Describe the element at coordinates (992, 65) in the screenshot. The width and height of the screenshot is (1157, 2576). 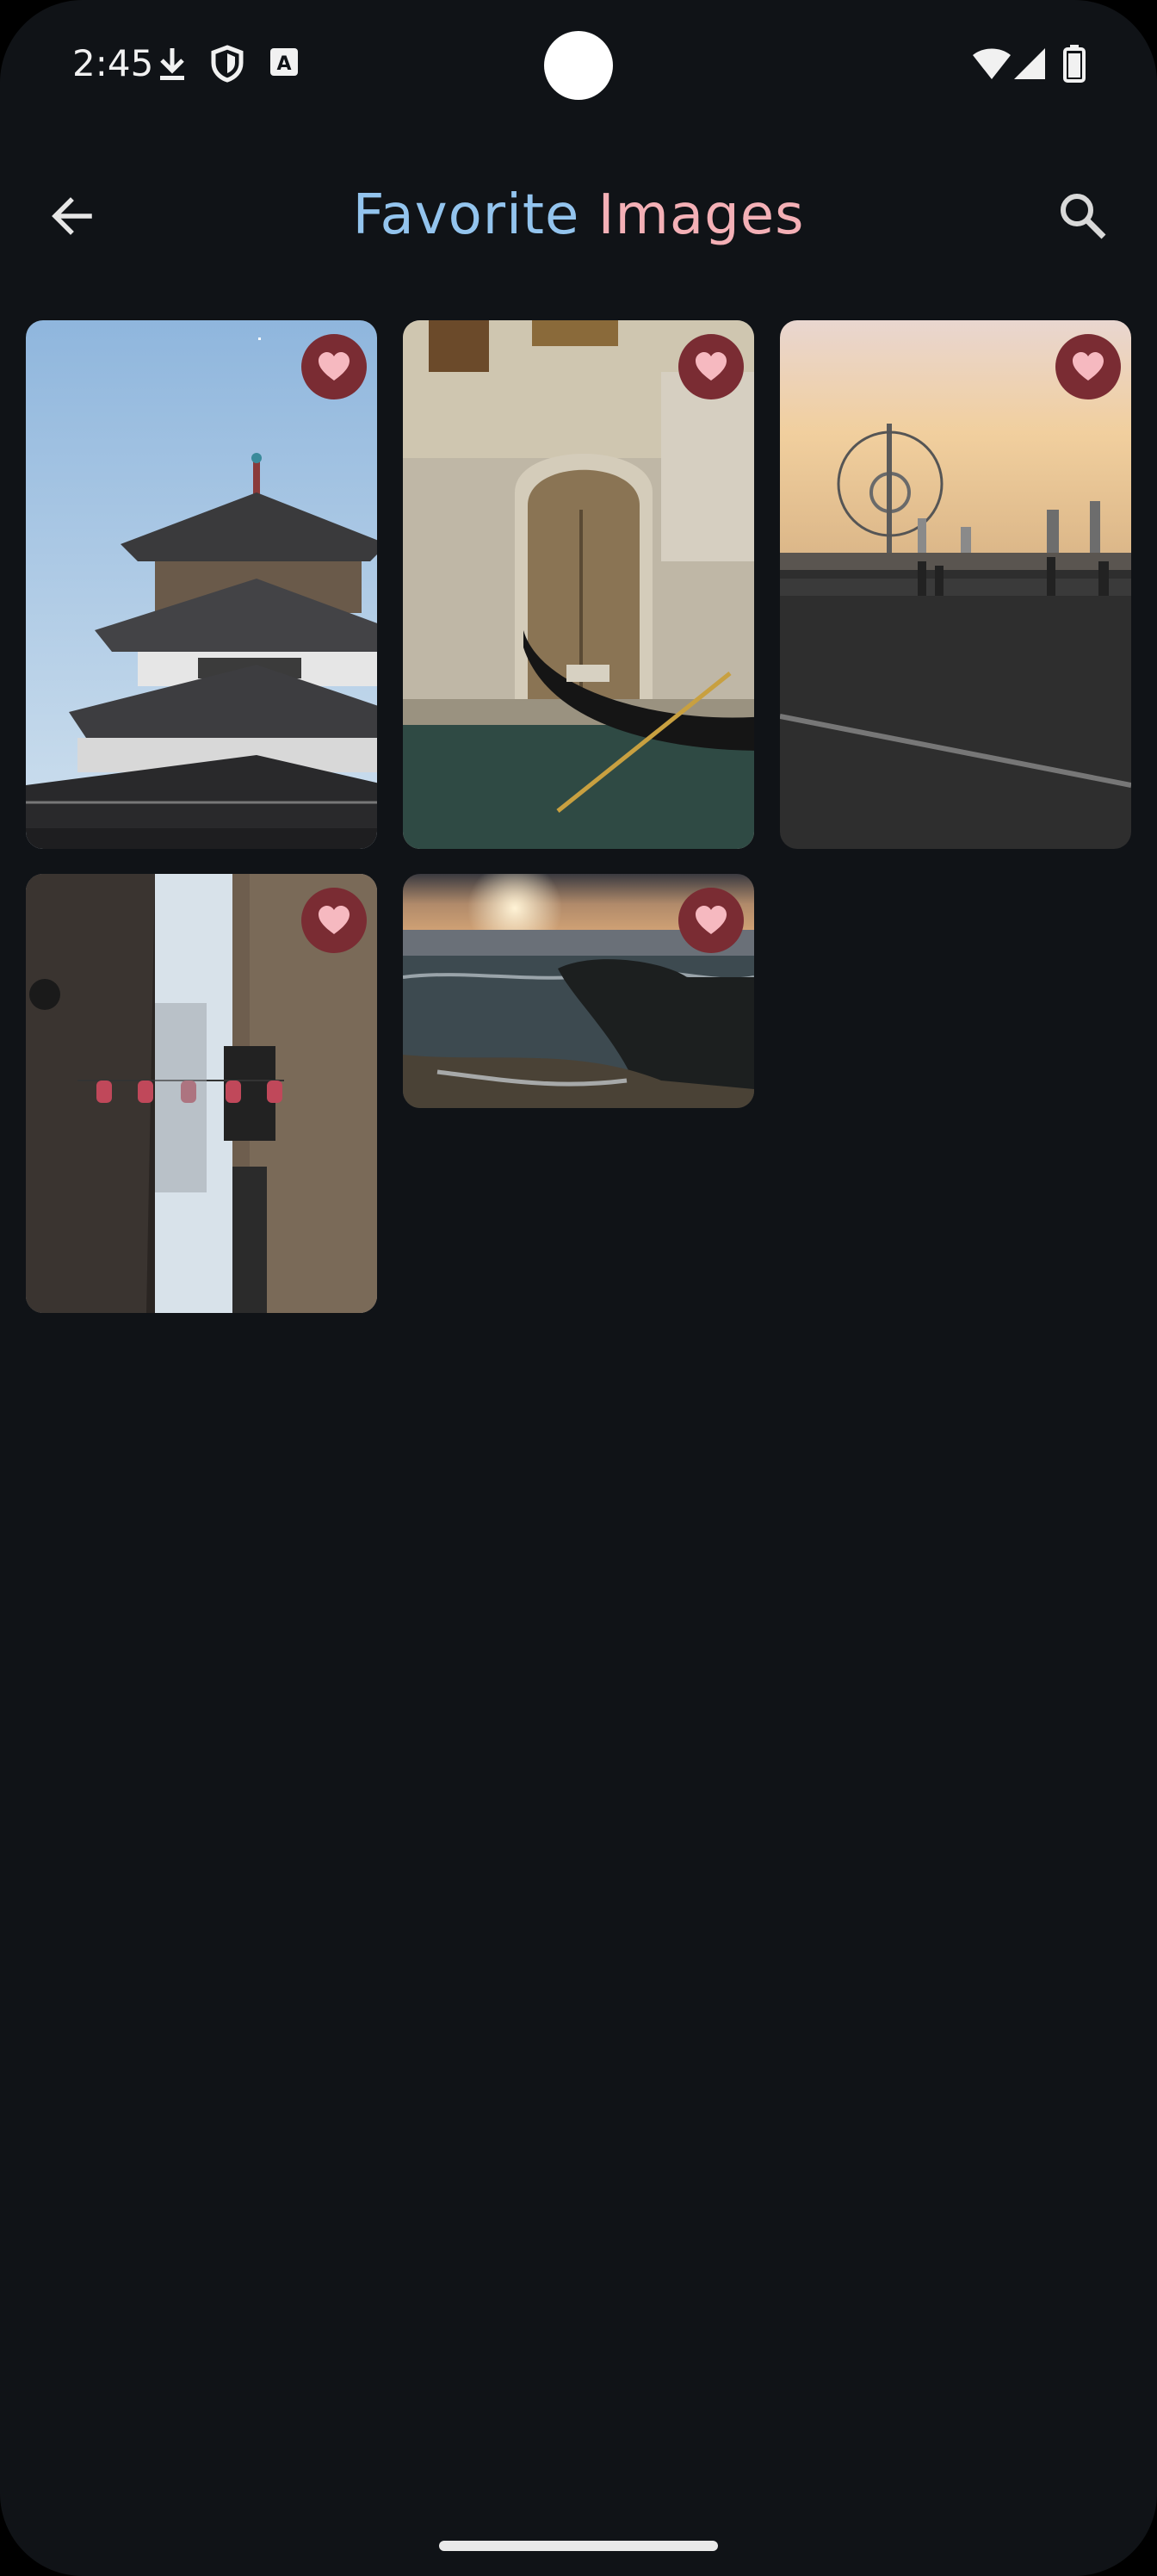
I see `wifi-icon` at that location.